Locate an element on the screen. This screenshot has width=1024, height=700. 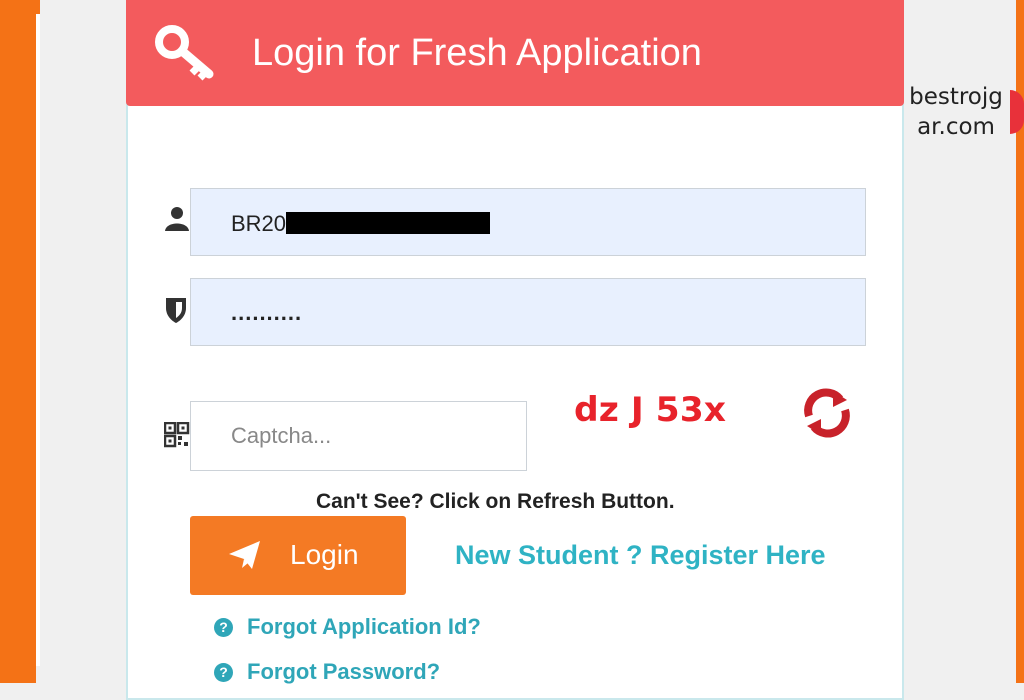
card-header: Login for Fresh Application is located at coordinates (515, 53).